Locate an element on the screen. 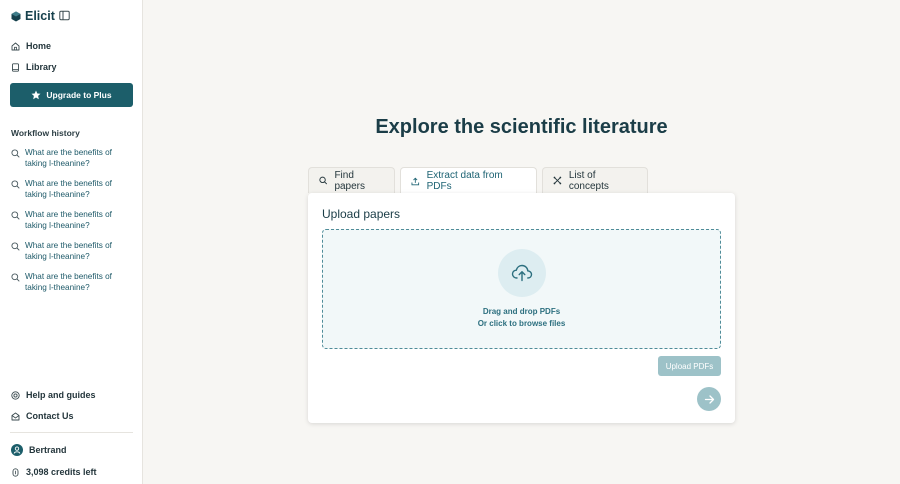 This screenshot has height=484, width=900. credits: 3,098 credits left is located at coordinates (54, 472).